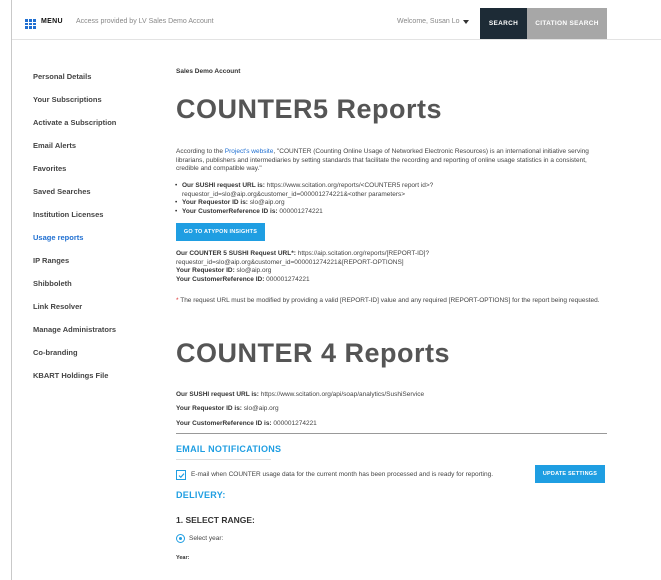  I want to click on counter5-customer-id: Your CustomerReference ID: 000001274221, so click(243, 279).